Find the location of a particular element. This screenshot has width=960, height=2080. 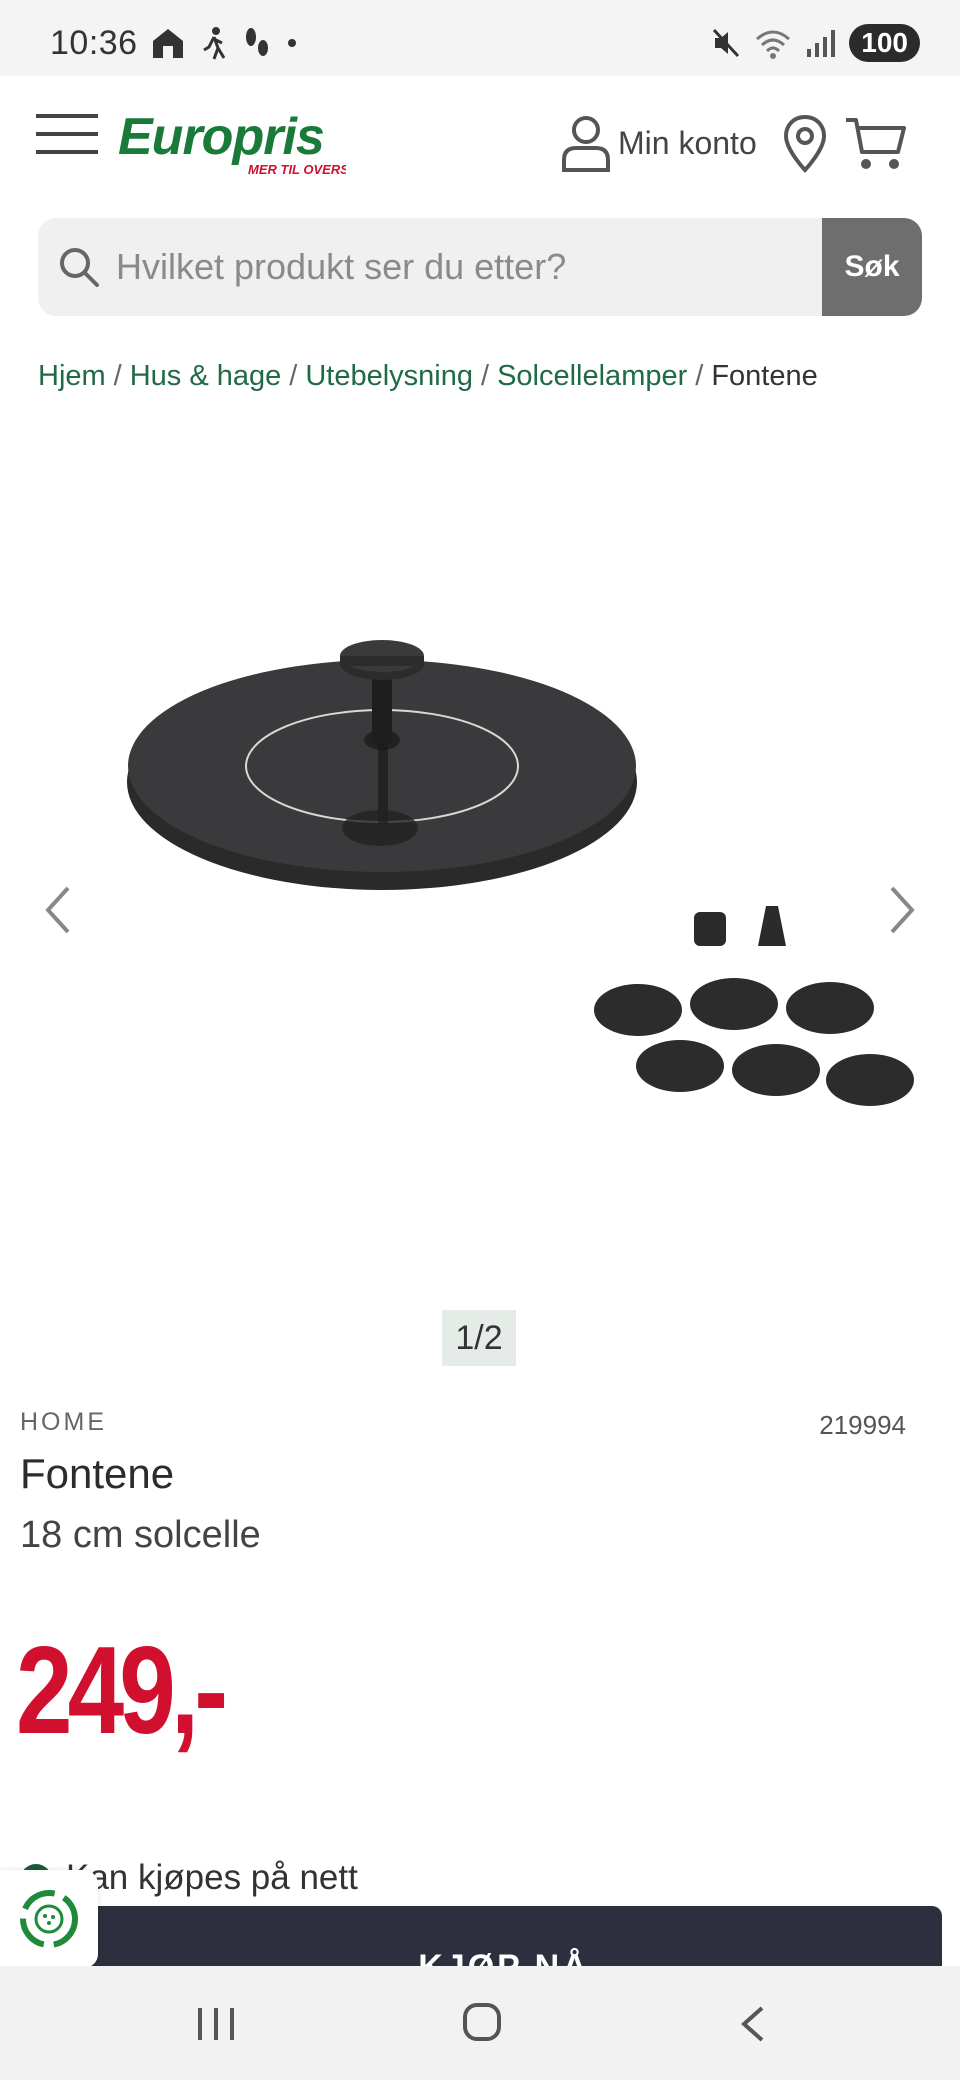

search-bar: Søk is located at coordinates (480, 267).